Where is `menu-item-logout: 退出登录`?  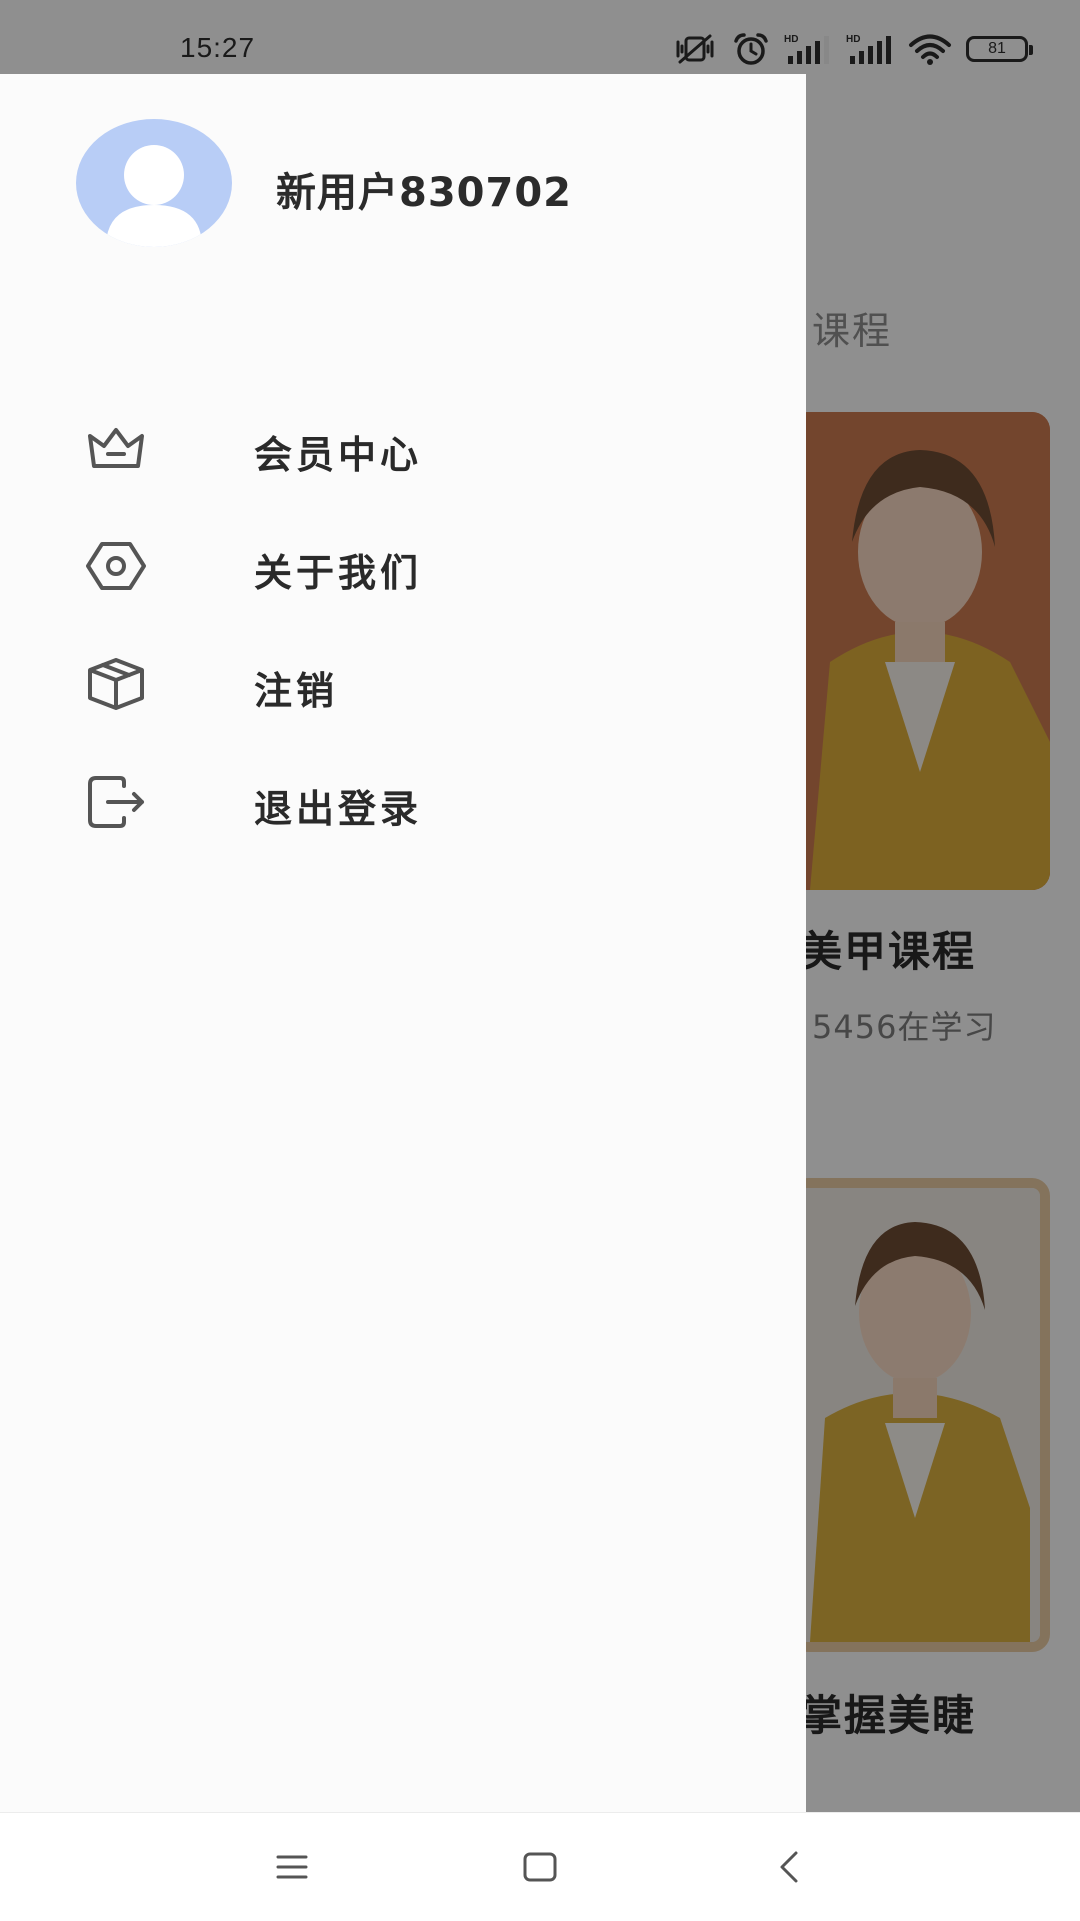 menu-item-logout: 退出登录 is located at coordinates (403, 802).